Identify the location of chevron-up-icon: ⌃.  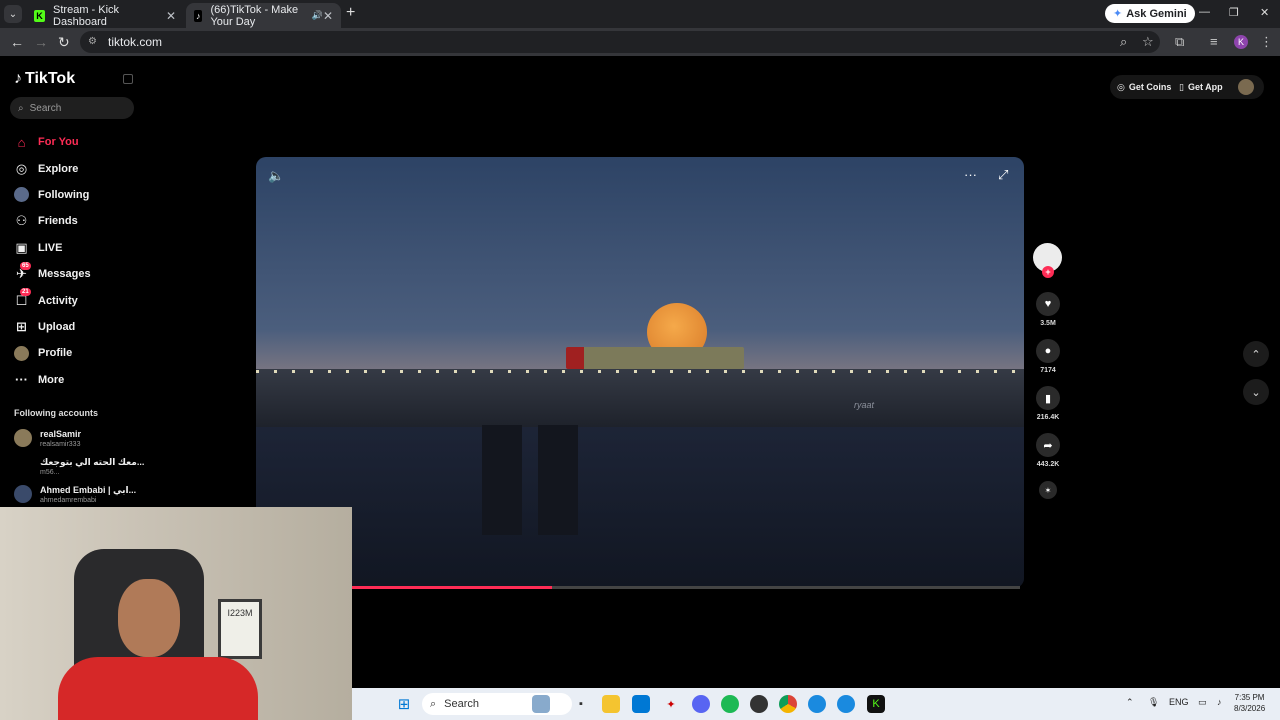
(1256, 354).